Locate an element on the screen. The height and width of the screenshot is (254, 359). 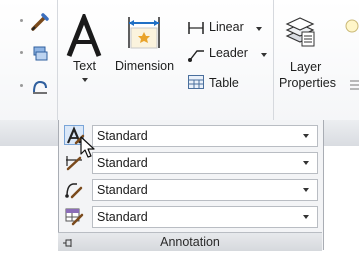
separator-right is located at coordinates (273, 60).